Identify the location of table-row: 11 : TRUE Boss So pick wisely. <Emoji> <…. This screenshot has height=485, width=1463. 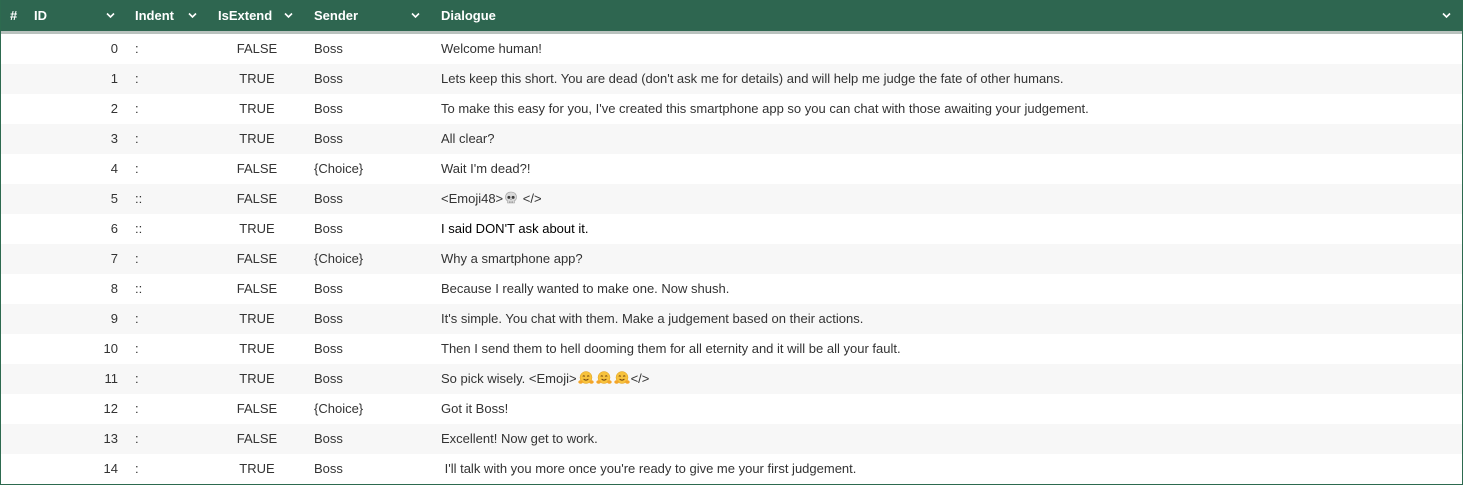
(731, 379).